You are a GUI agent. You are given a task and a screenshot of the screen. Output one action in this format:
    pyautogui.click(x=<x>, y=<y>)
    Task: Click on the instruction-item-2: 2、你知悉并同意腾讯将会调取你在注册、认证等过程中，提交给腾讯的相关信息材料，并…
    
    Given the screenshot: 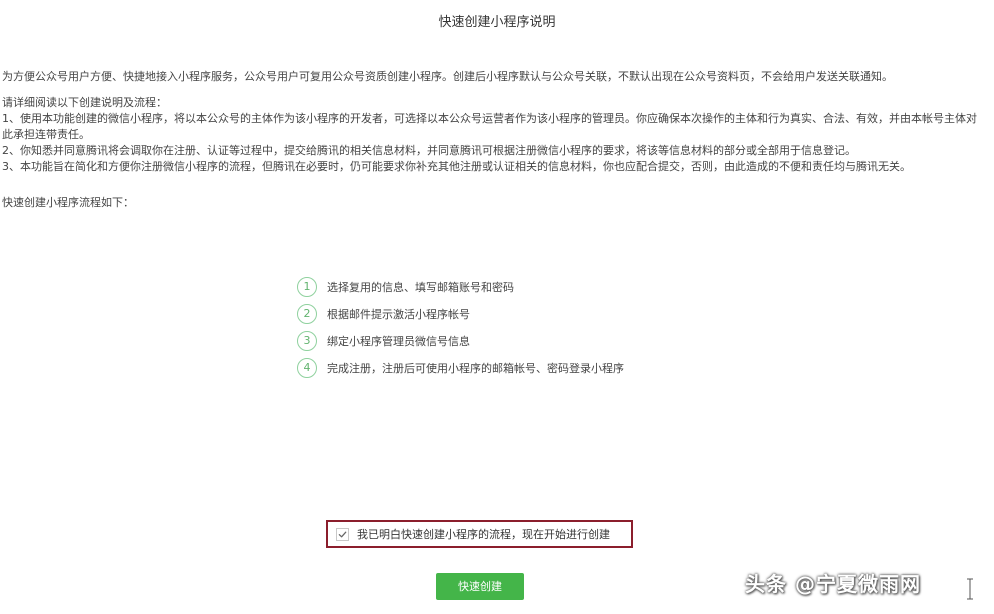 What is the action you would take?
    pyautogui.click(x=429, y=150)
    